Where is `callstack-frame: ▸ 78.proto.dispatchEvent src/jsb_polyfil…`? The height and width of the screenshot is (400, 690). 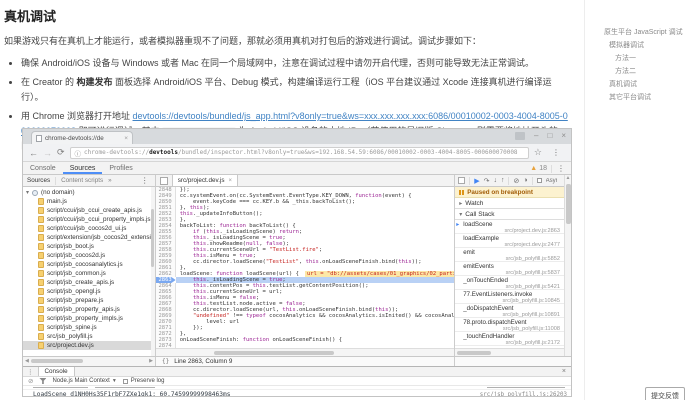
callstack-frame: ▸ 78.proto.dispatchEvent src/jsb_polyfil… is located at coordinates (509, 325).